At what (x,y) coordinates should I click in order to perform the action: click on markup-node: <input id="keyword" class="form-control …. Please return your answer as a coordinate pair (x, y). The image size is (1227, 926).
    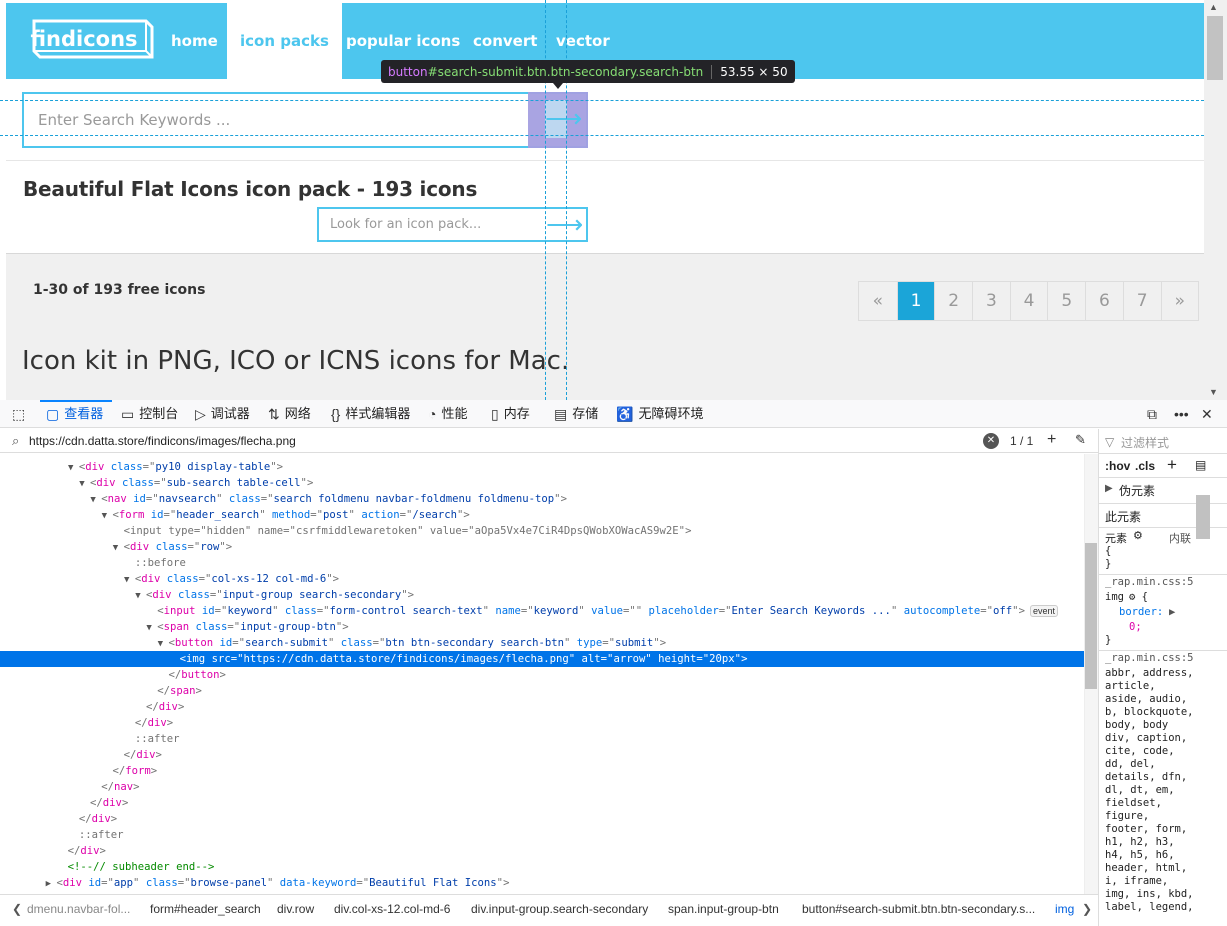
    Looking at the image, I should click on (542, 611).